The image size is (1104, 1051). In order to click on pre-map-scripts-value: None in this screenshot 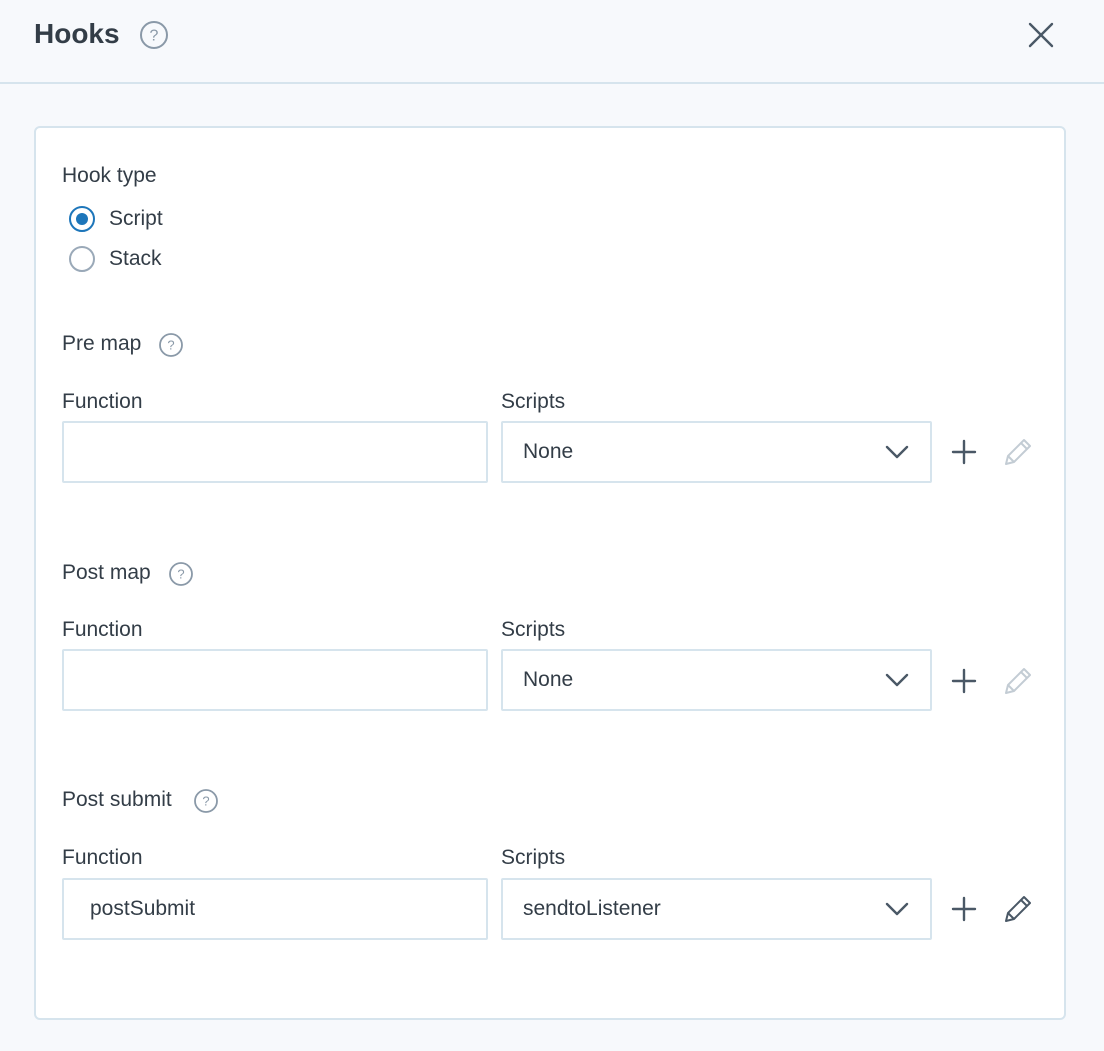, I will do `click(548, 451)`.